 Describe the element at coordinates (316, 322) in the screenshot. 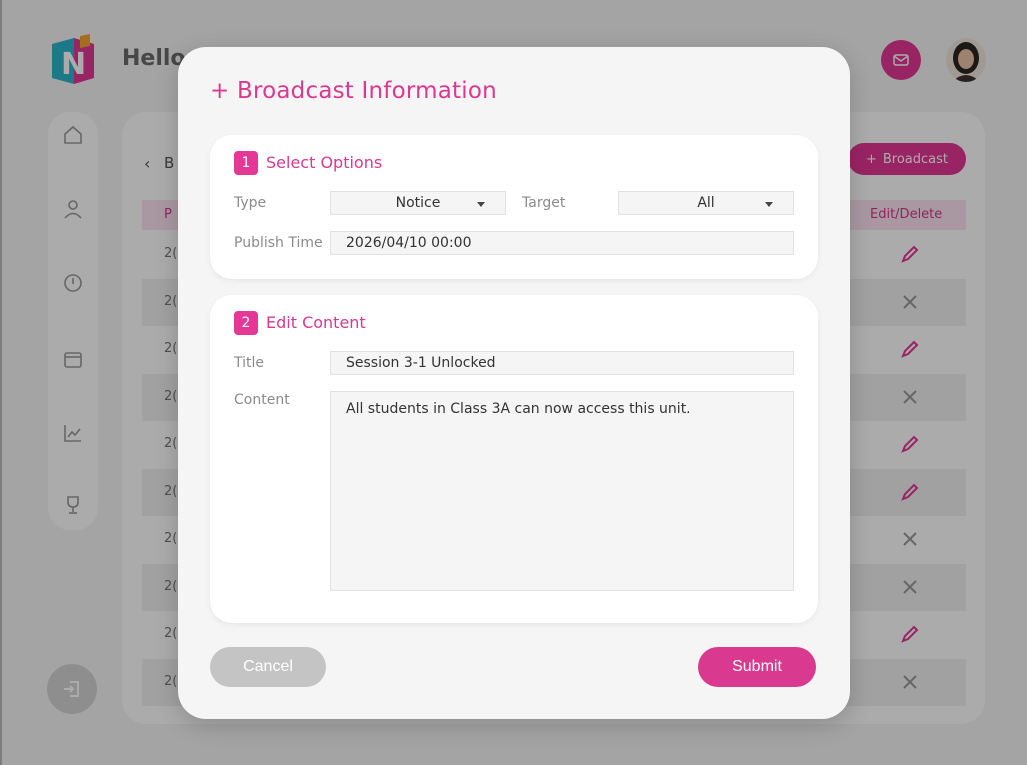

I see `section-heading: Edit Content` at that location.